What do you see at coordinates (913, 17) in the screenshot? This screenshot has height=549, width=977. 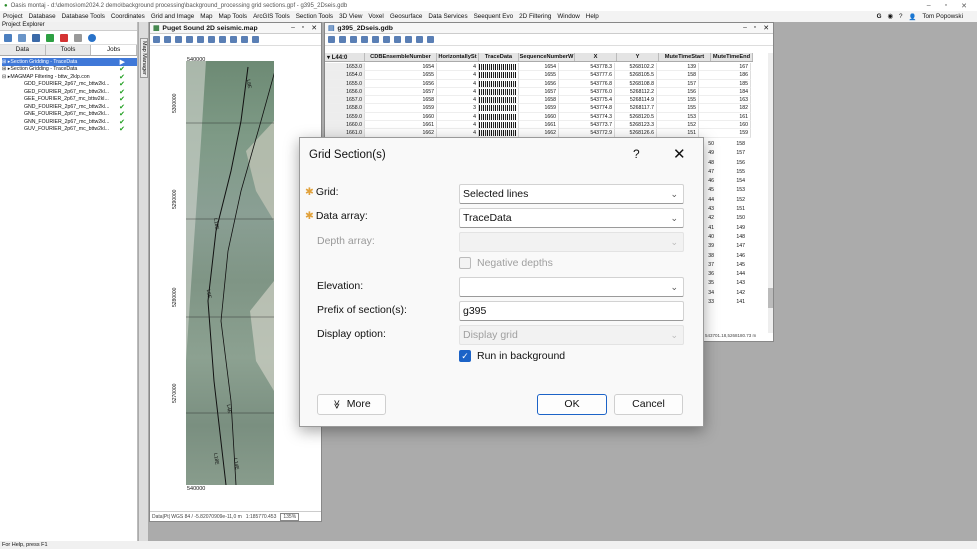 I see `user-icon: 👤` at bounding box center [913, 17].